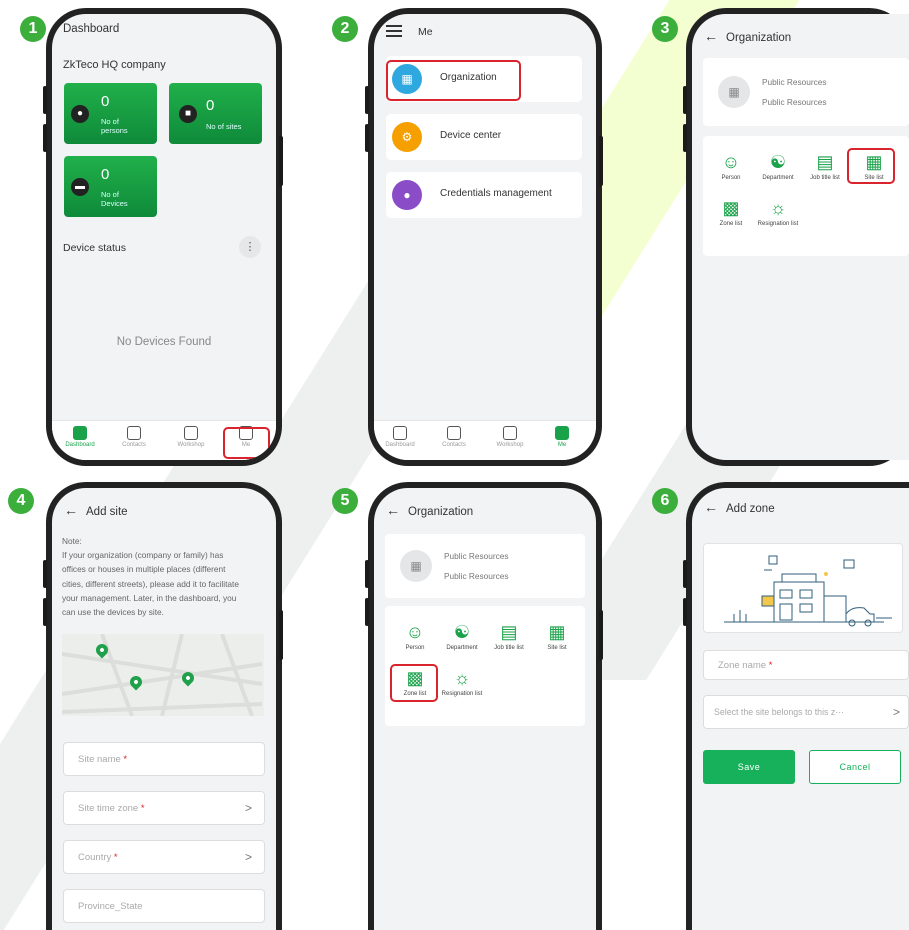 Image resolution: width=909 pixels, height=930 pixels. I want to click on persons-count: 0, so click(105, 101).